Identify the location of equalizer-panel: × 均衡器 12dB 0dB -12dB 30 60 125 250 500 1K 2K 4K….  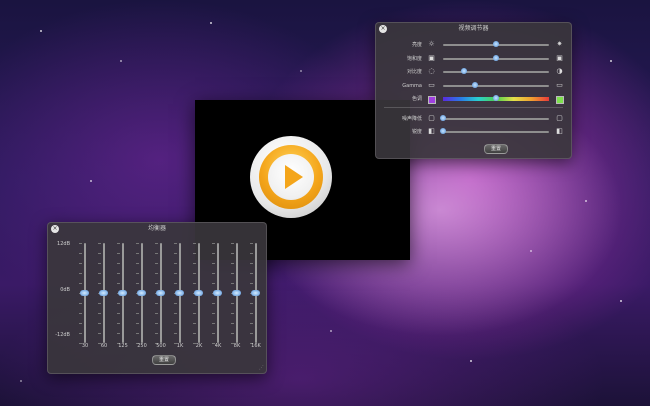
(157, 298).